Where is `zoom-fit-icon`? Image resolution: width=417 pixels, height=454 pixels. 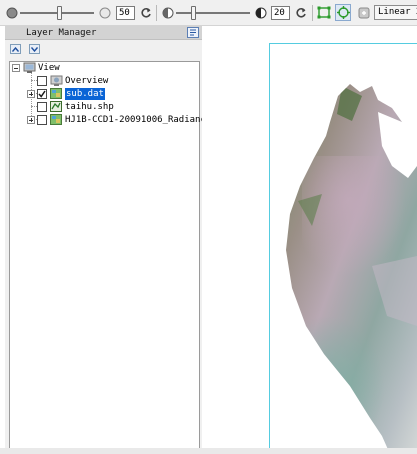 zoom-fit-icon is located at coordinates (343, 12).